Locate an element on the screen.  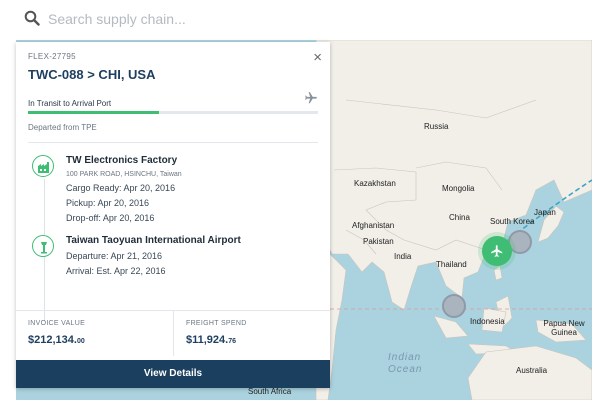
invoice-value-label: INVOICE VALUE is located at coordinates (57, 323).